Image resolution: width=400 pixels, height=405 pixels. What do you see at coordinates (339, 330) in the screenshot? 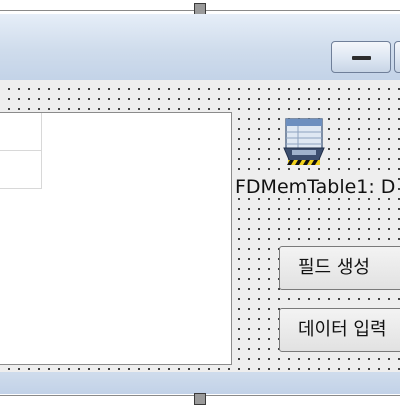
I see `data-input-button: 데이터 입력` at bounding box center [339, 330].